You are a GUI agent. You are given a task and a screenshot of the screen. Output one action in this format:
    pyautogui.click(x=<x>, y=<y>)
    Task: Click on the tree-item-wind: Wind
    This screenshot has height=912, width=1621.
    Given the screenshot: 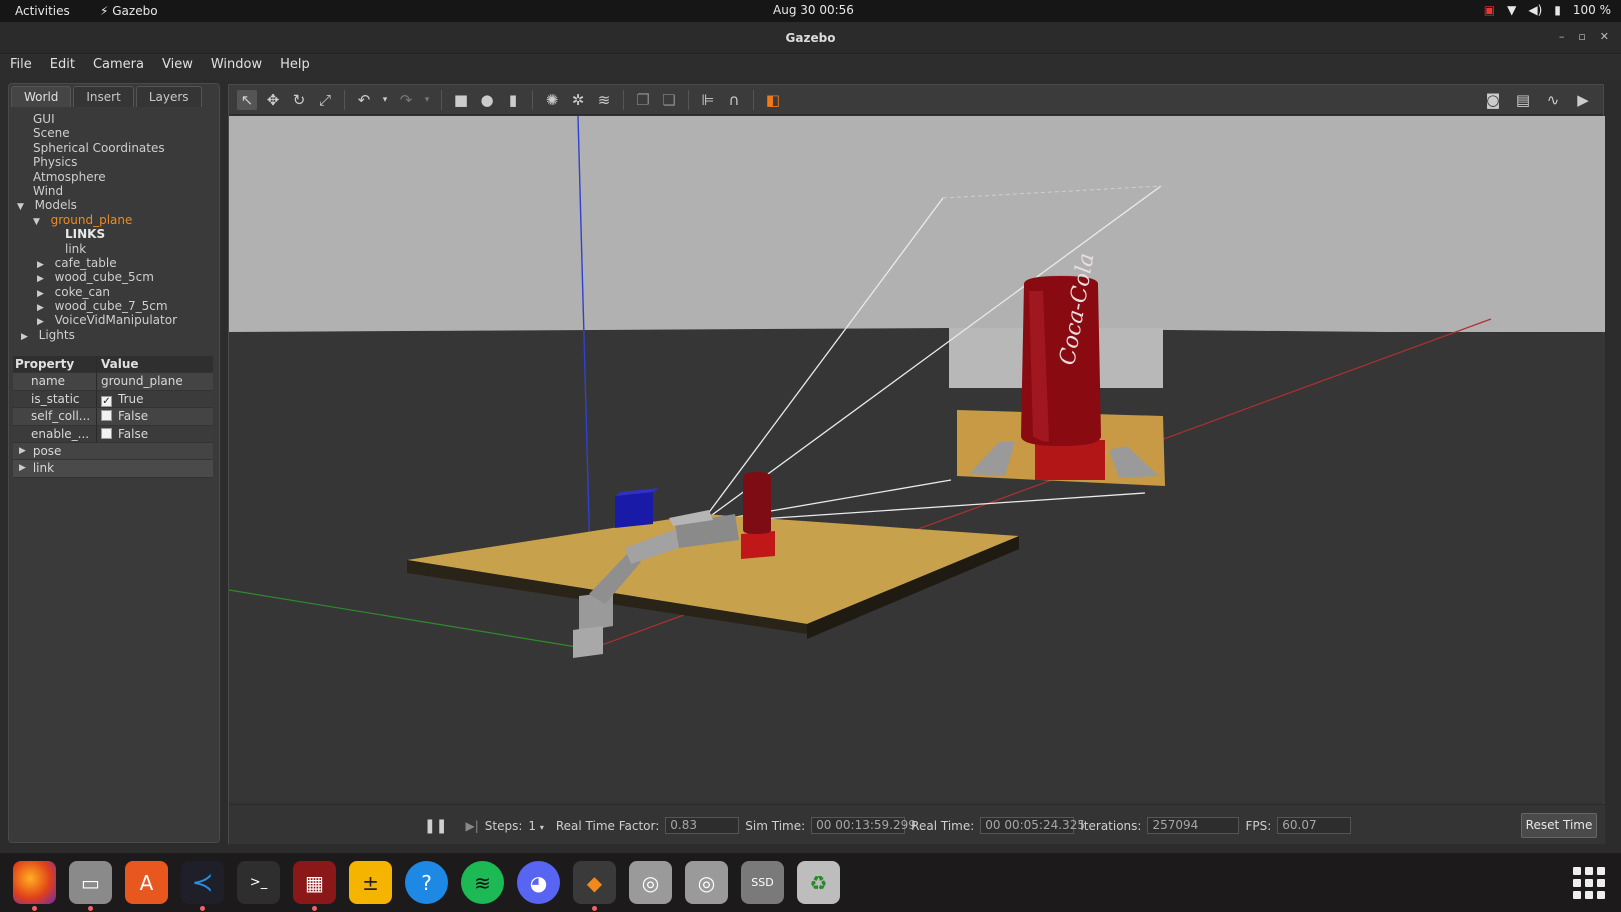 What is the action you would take?
    pyautogui.click(x=114, y=191)
    